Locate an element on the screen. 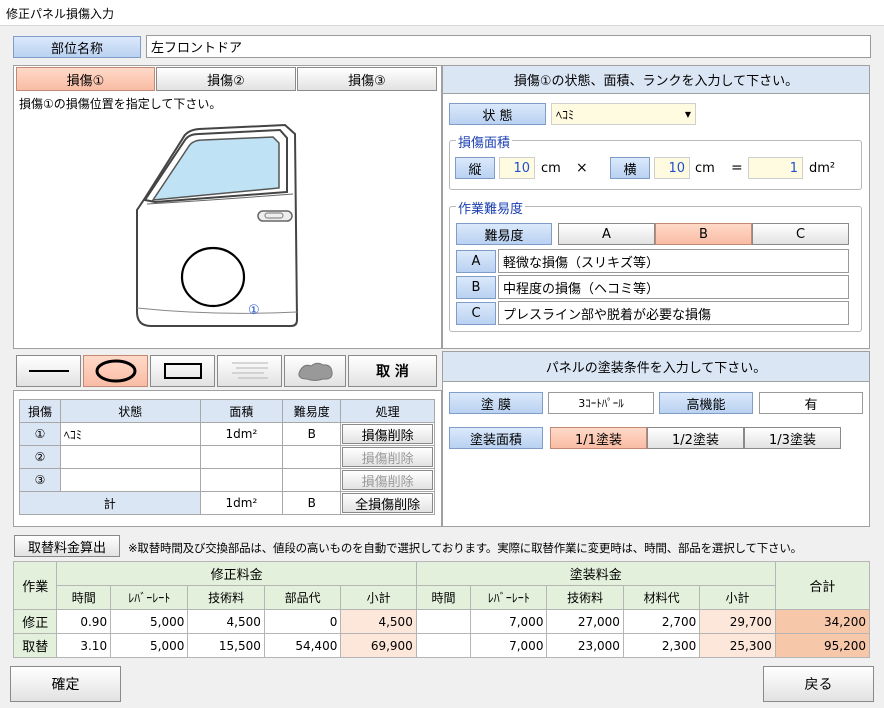 The width and height of the screenshot is (884, 708). confirm-button: 確定 is located at coordinates (65, 684).